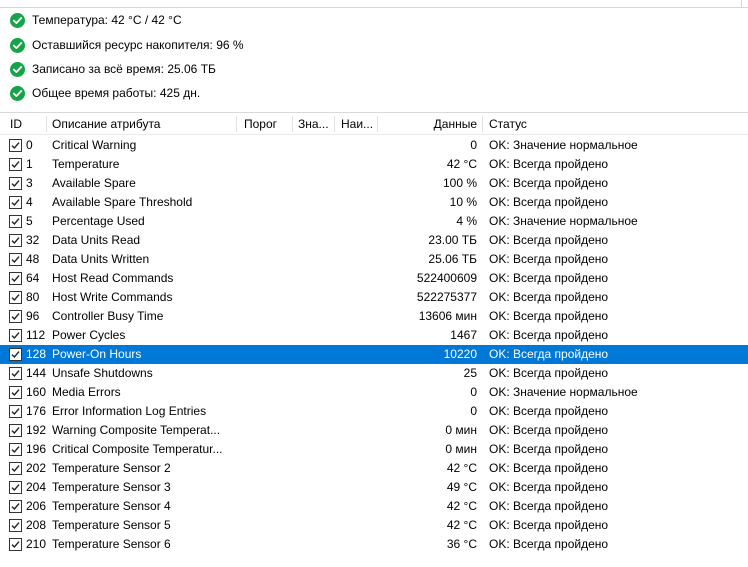  I want to click on attribute-data: 36 °C, so click(461, 544).